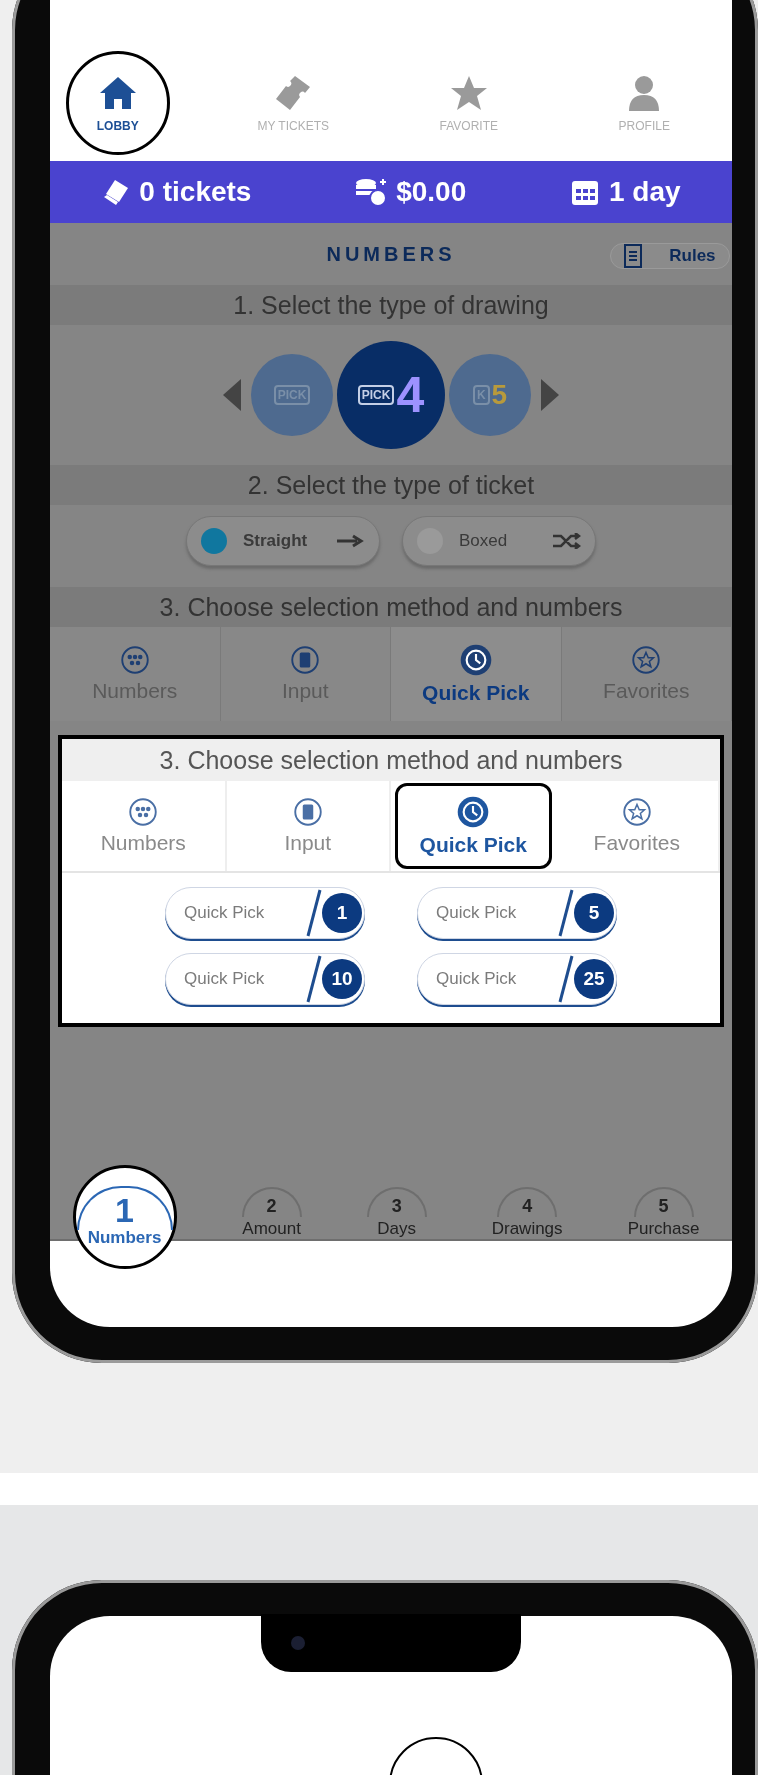 The width and height of the screenshot is (758, 1775). What do you see at coordinates (265, 913) in the screenshot?
I see `quick-pick-button: Quick Pick 1` at bounding box center [265, 913].